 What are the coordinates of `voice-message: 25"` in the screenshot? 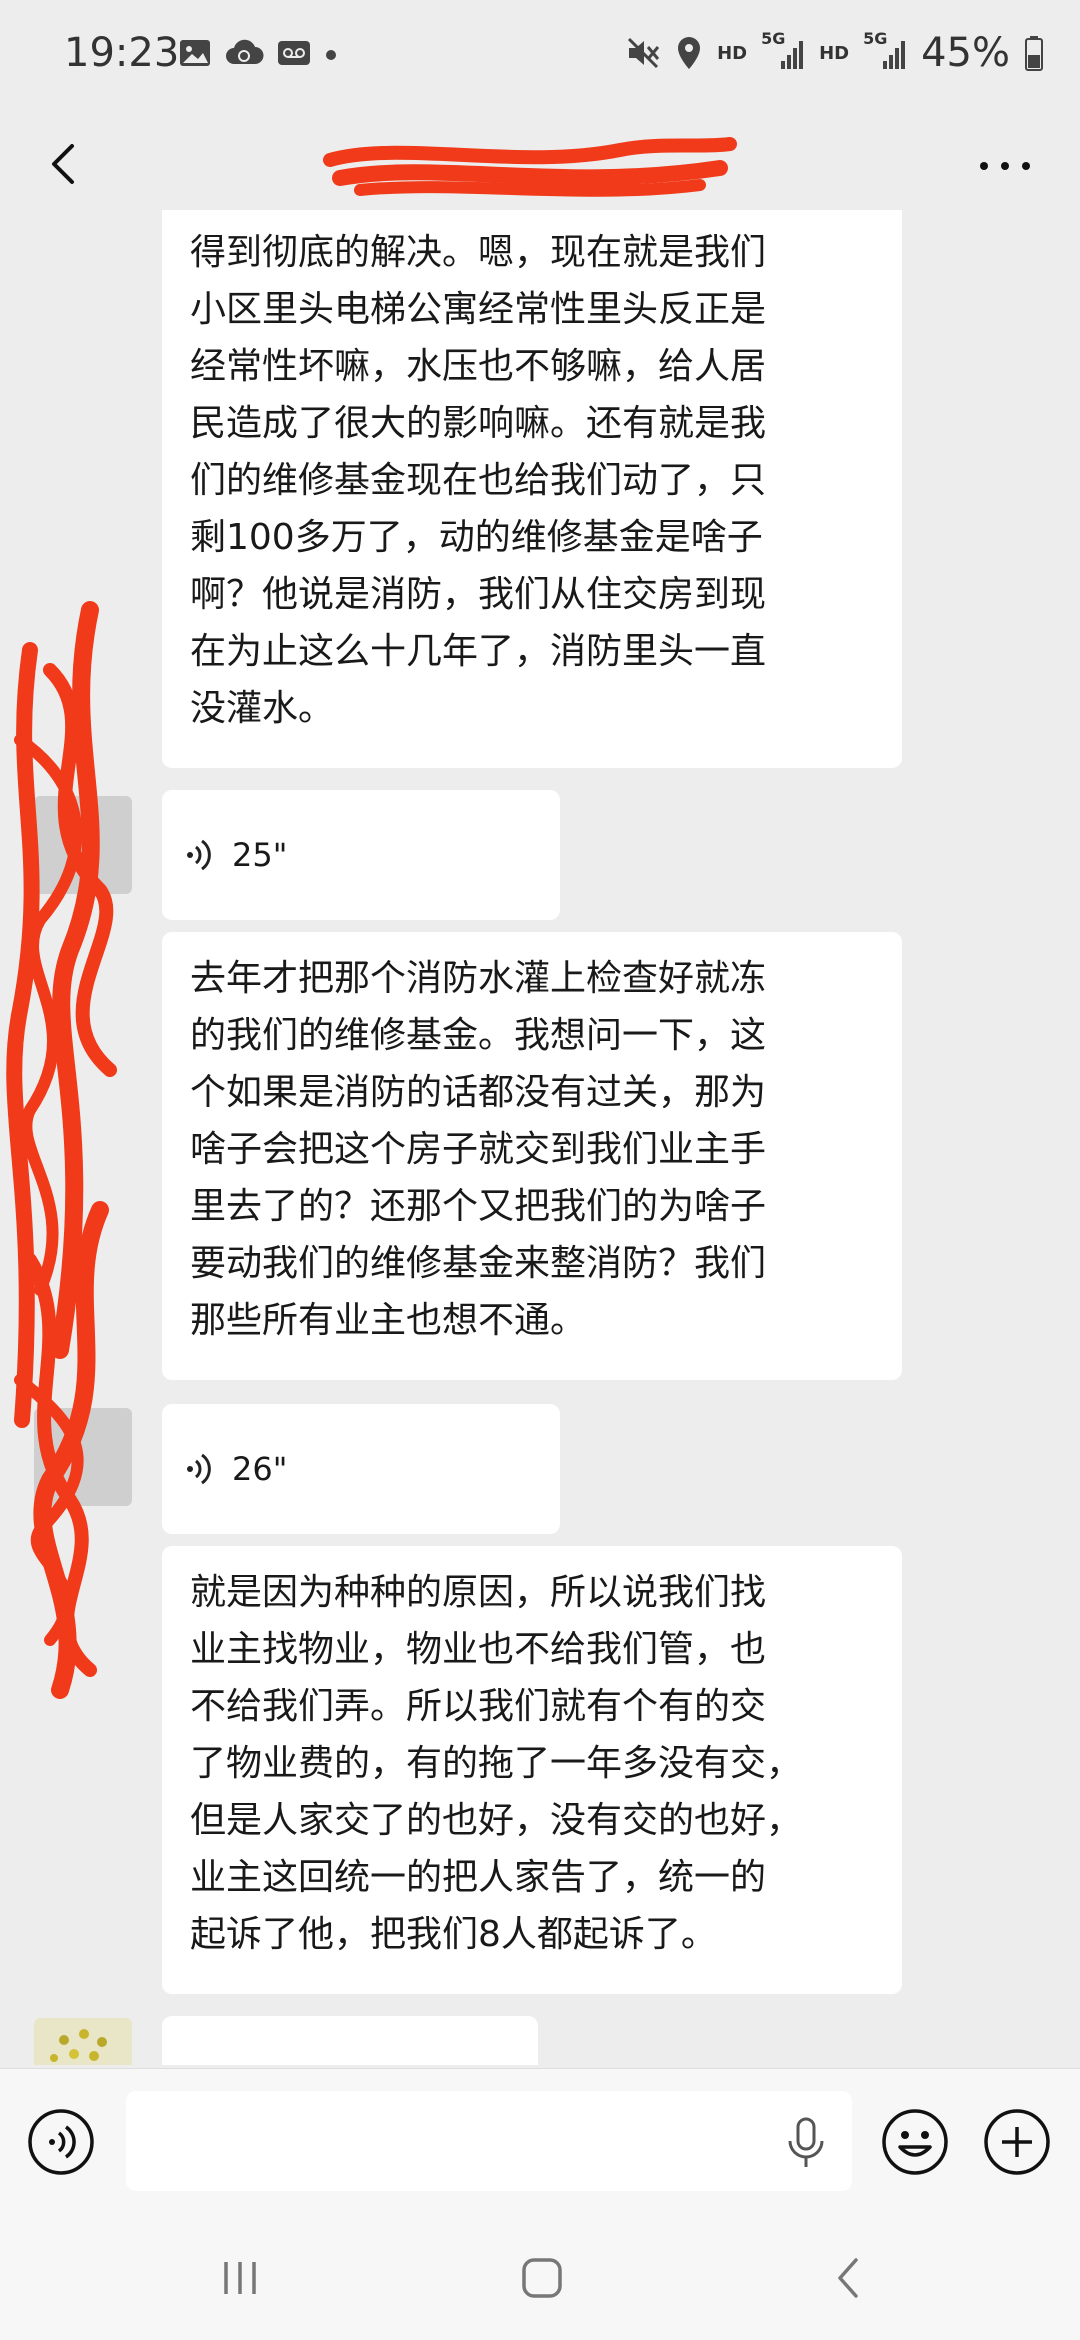 It's located at (361, 855).